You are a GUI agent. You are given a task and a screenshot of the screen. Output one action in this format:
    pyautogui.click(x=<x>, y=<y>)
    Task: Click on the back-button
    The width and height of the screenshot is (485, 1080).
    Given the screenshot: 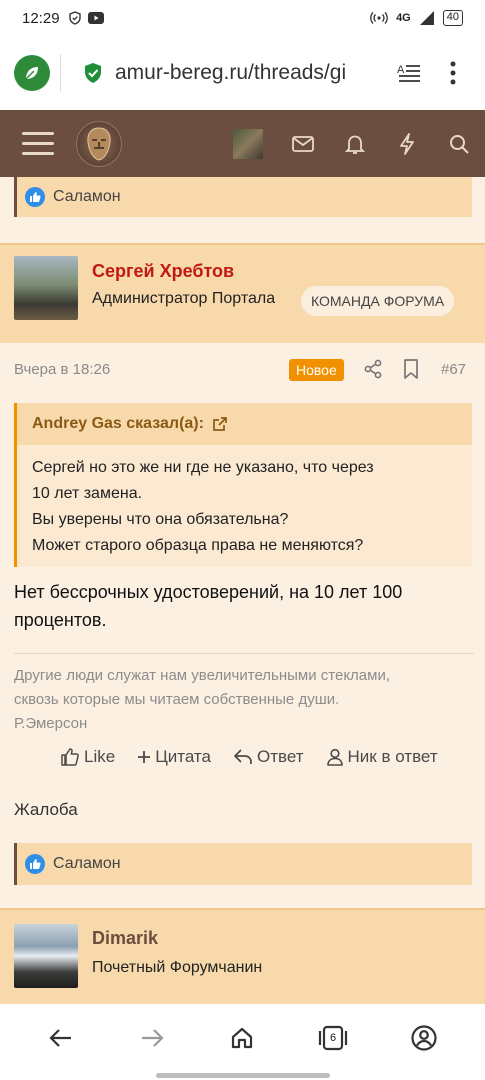 What is the action you would take?
    pyautogui.click(x=61, y=1038)
    